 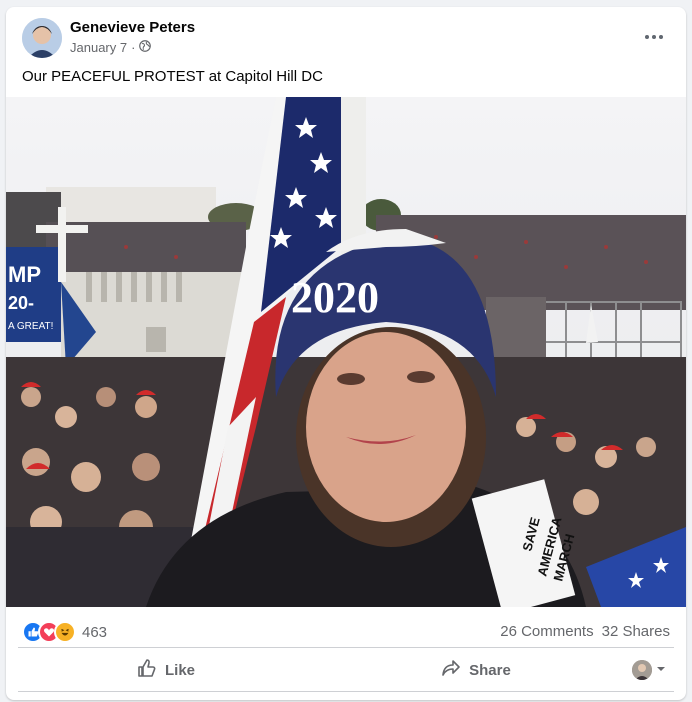 What do you see at coordinates (145, 47) in the screenshot?
I see `globe-icon` at bounding box center [145, 47].